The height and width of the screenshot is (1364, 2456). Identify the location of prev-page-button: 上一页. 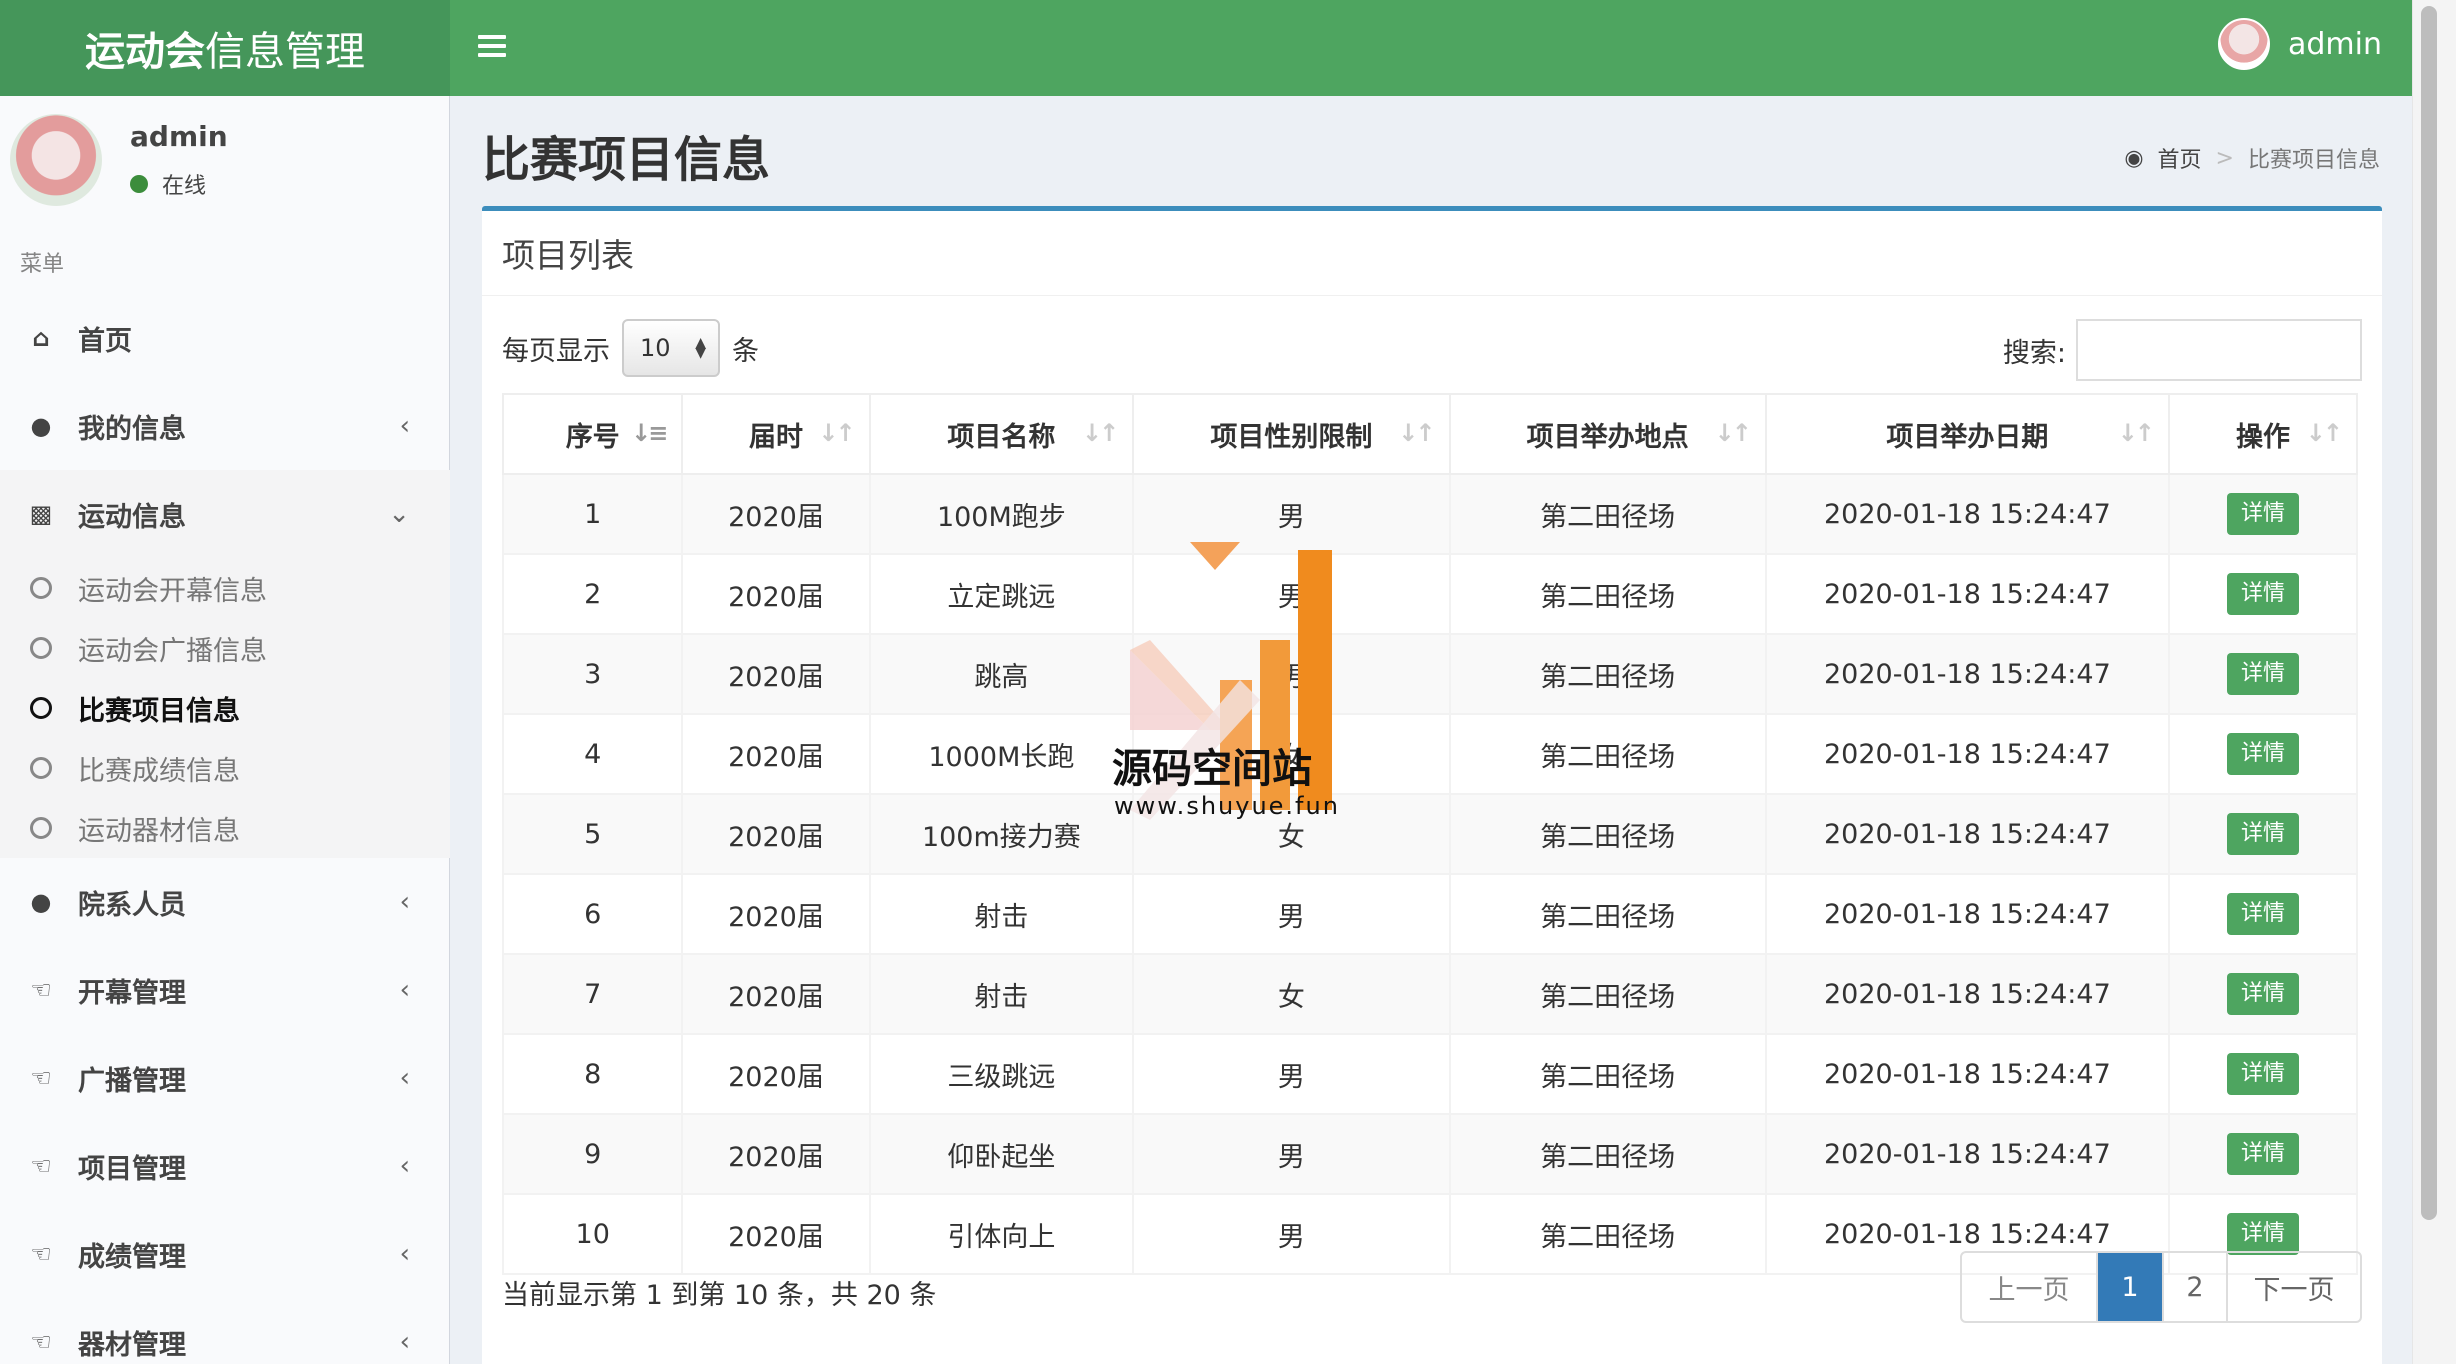
(2029, 1287).